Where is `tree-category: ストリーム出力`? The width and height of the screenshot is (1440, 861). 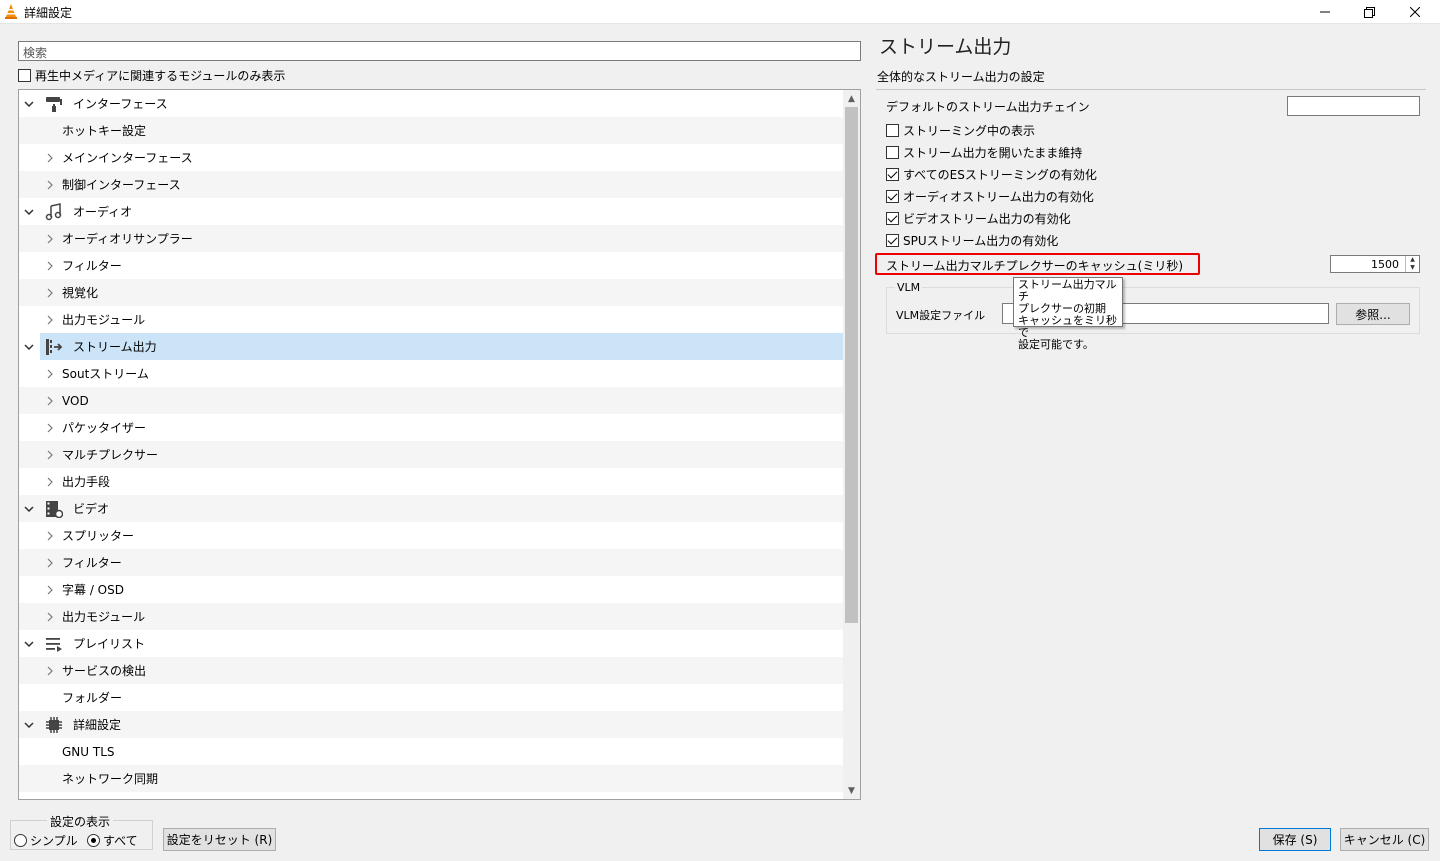 tree-category: ストリーム出力 is located at coordinates (434, 346).